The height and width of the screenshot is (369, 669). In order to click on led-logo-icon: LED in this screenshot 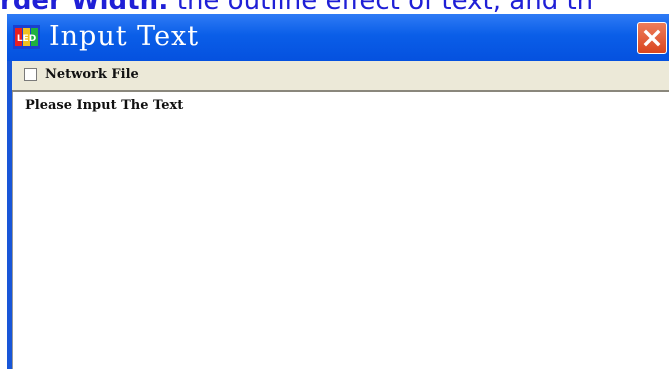, I will do `click(26, 37)`.